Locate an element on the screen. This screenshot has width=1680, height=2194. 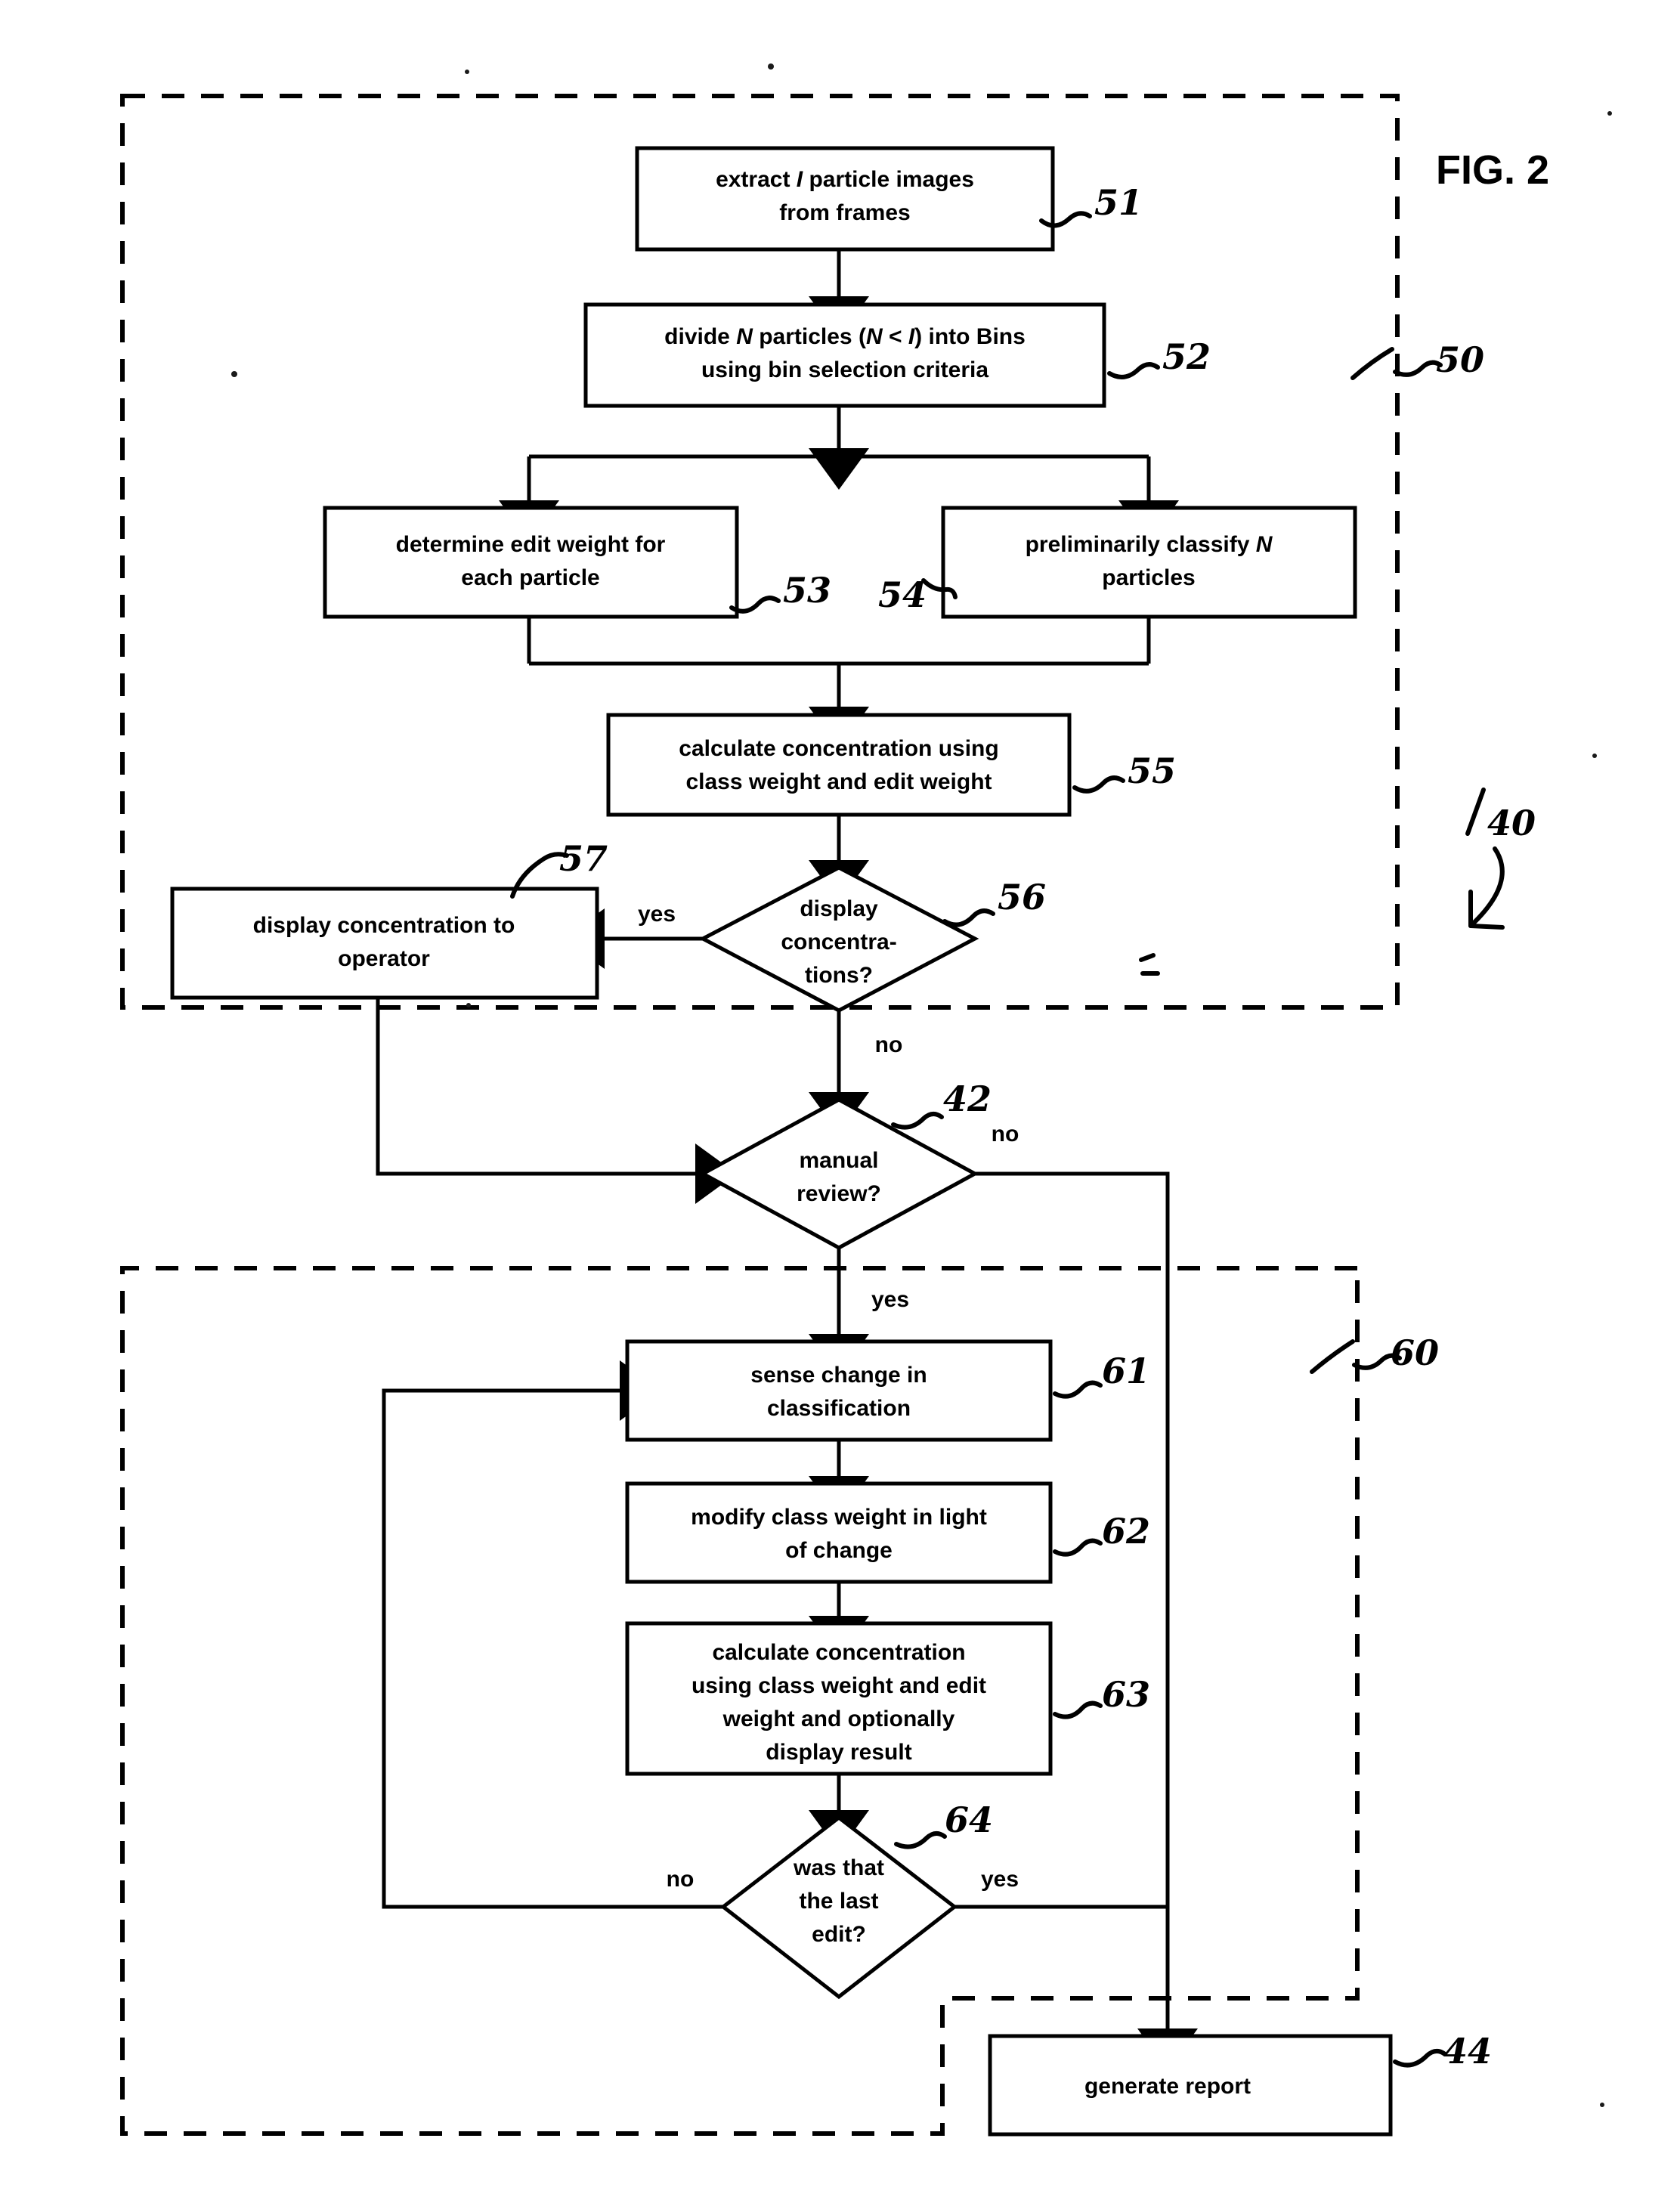
ref-numeral-54: 54 is located at coordinates (902, 594).